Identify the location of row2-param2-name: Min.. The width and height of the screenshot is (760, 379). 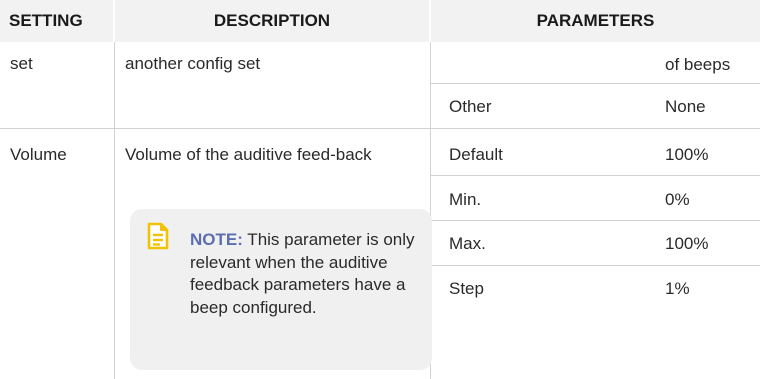
(465, 199).